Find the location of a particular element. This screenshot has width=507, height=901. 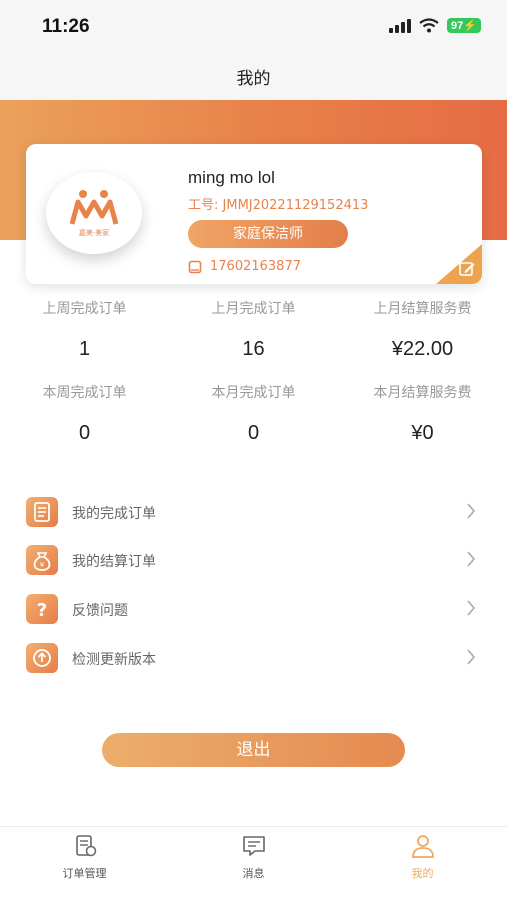

stat-last-week-orders: 上周完成订单 1 is located at coordinates (84, 329).